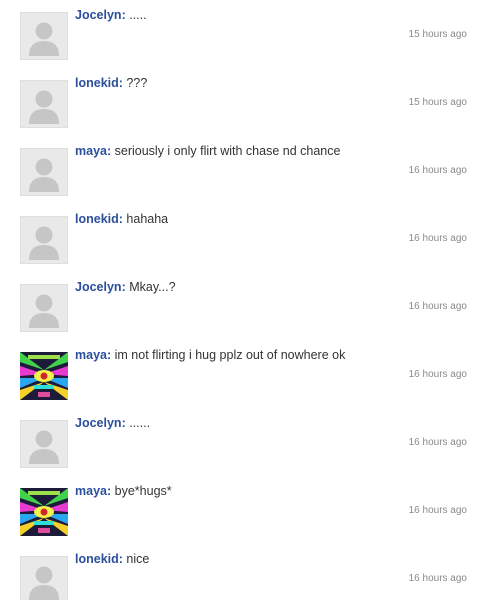 The width and height of the screenshot is (497, 600). I want to click on comment-line: lonekid: hahaha, so click(121, 219).